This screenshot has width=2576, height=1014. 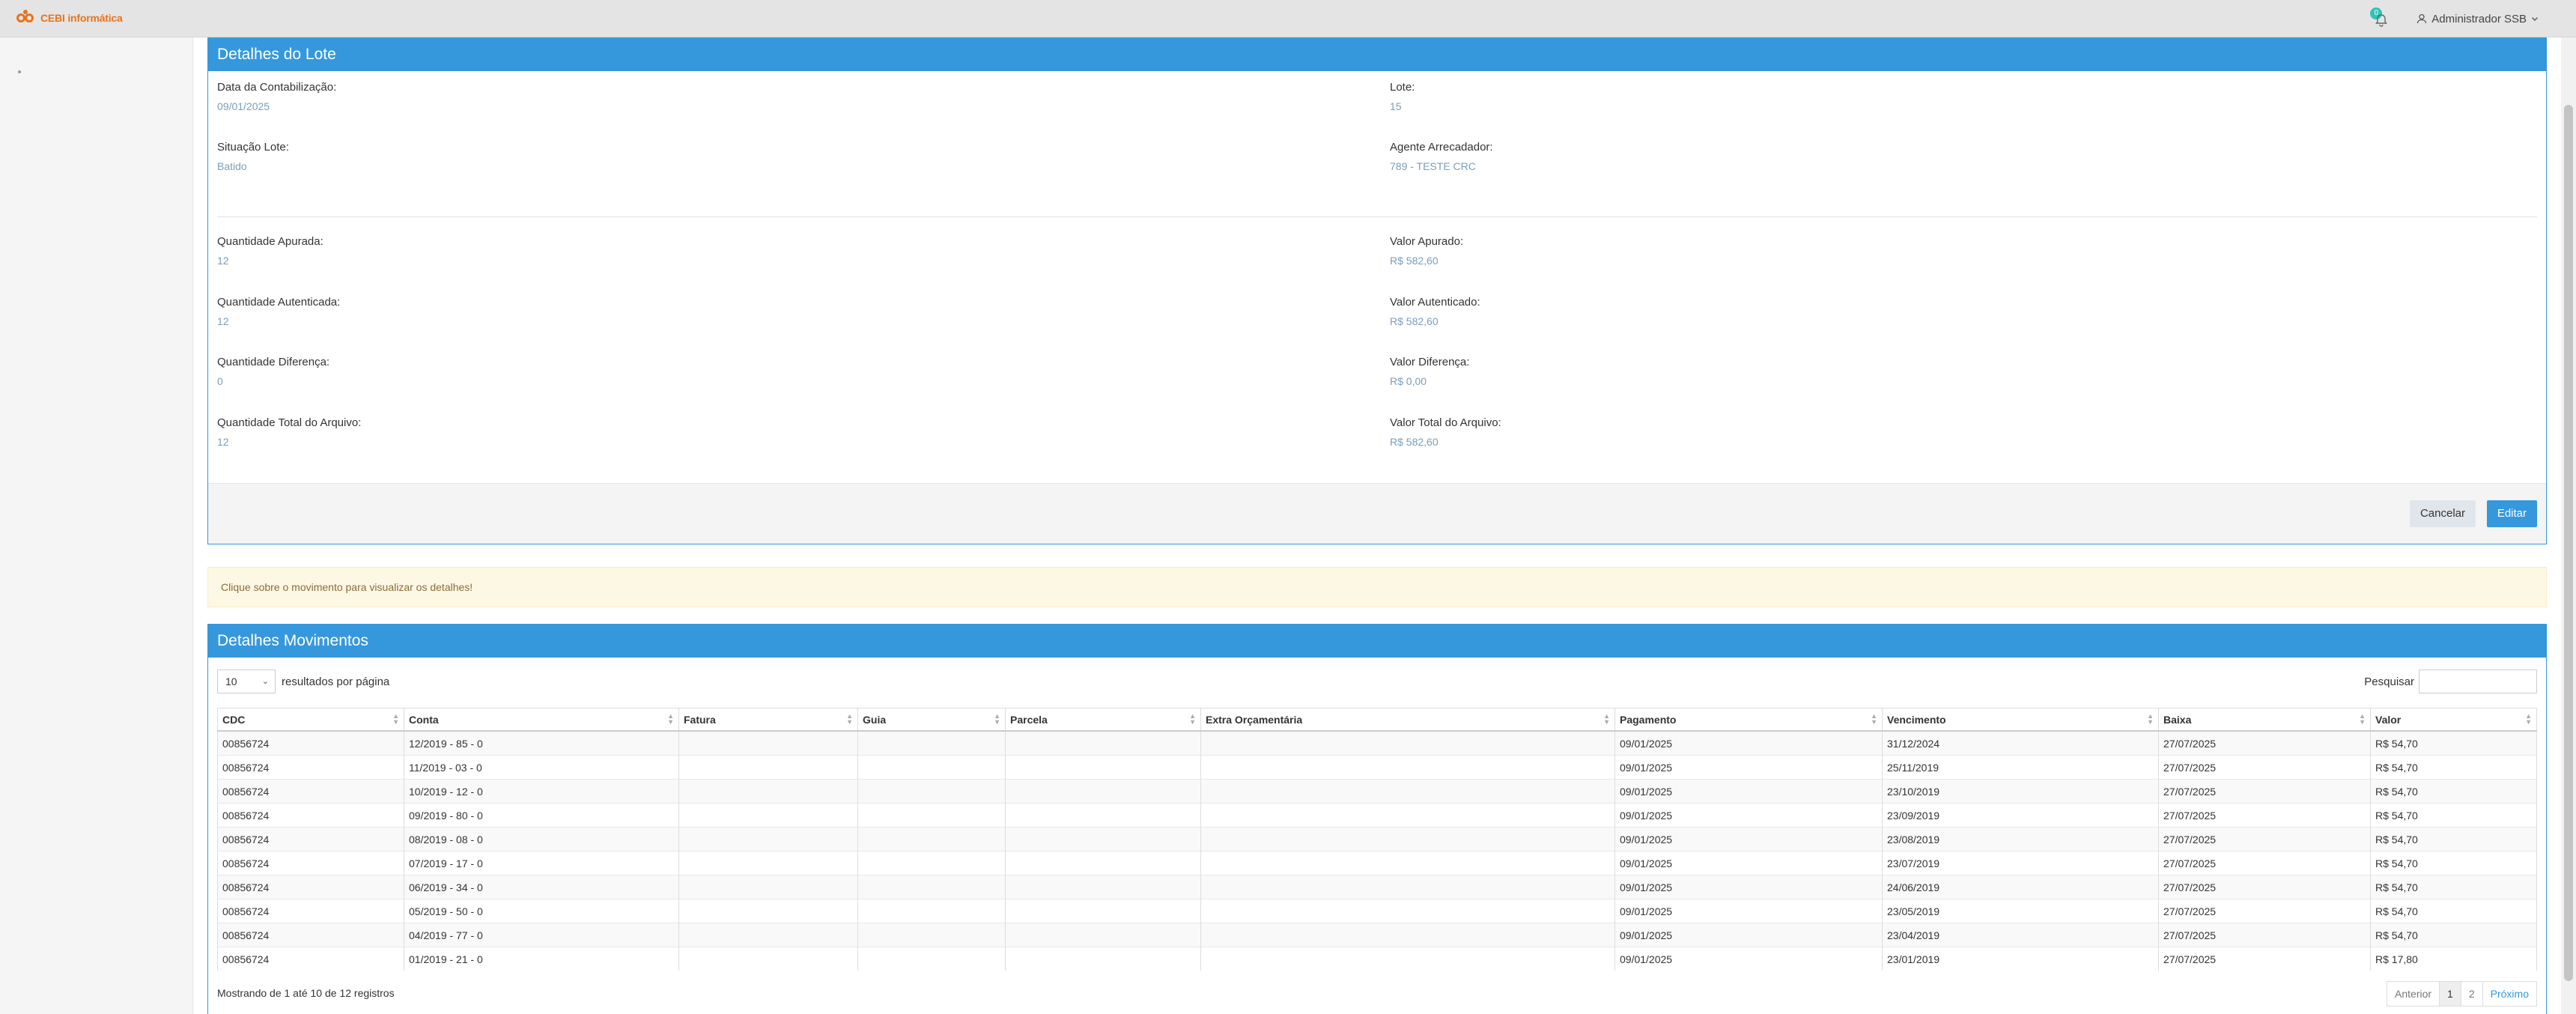 I want to click on page-length-control: 10 ⌄ resultados por página, so click(x=303, y=681).